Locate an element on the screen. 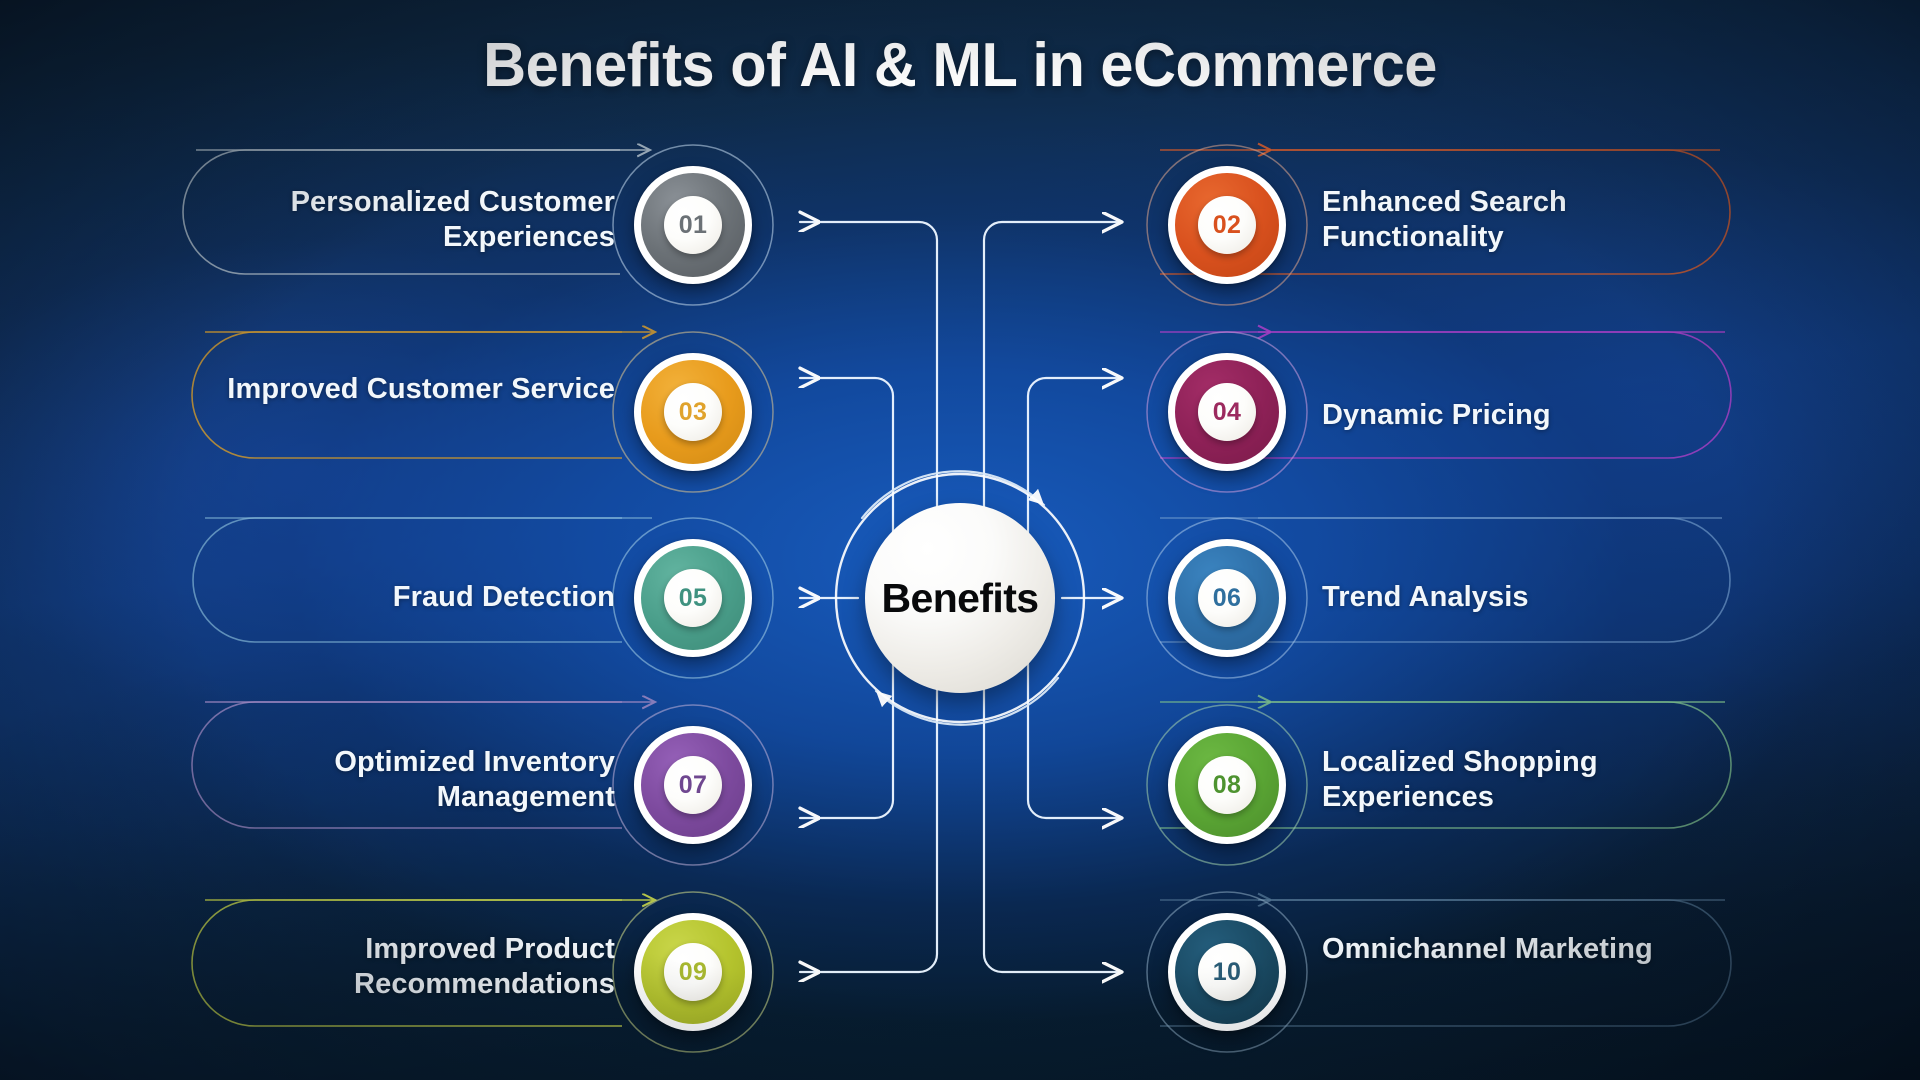 This screenshot has height=1080, width=1920. hub-label: Benefits is located at coordinates (960, 597).